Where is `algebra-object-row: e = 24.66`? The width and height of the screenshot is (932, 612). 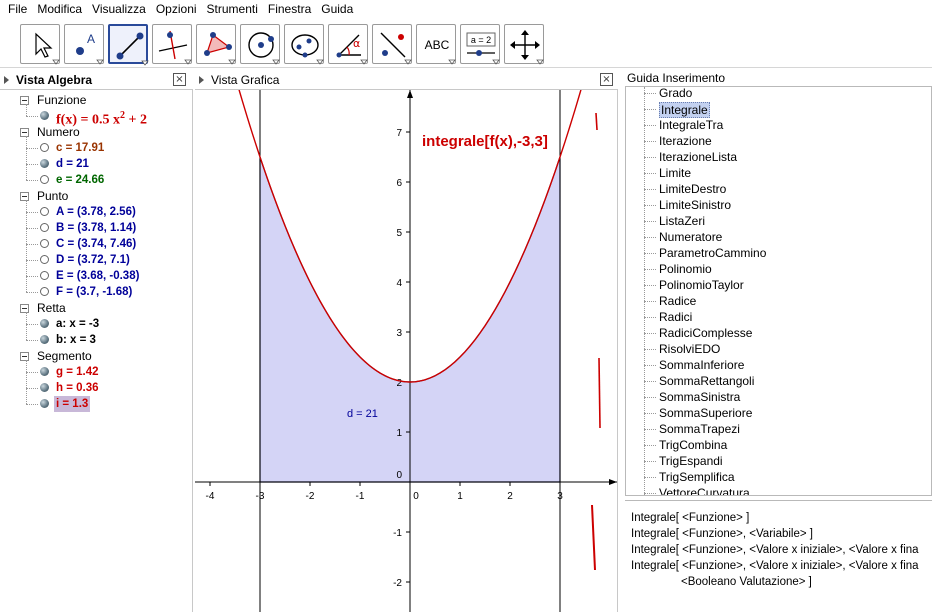
algebra-object-row: e = 24.66 is located at coordinates (95, 180).